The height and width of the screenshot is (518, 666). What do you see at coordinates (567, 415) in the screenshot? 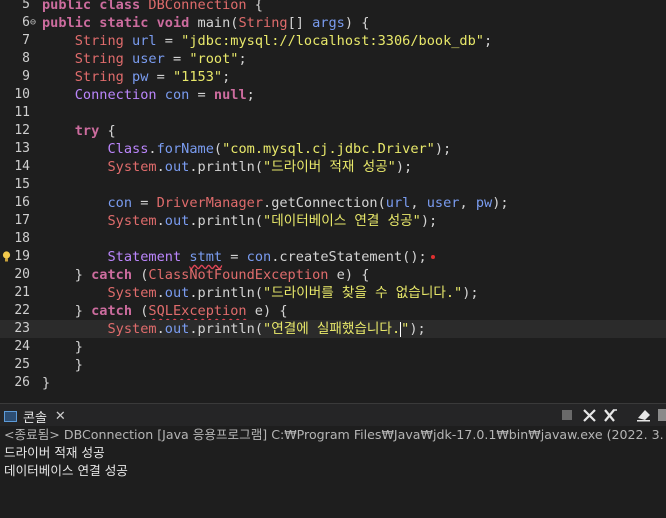
I see `stop-icon` at bounding box center [567, 415].